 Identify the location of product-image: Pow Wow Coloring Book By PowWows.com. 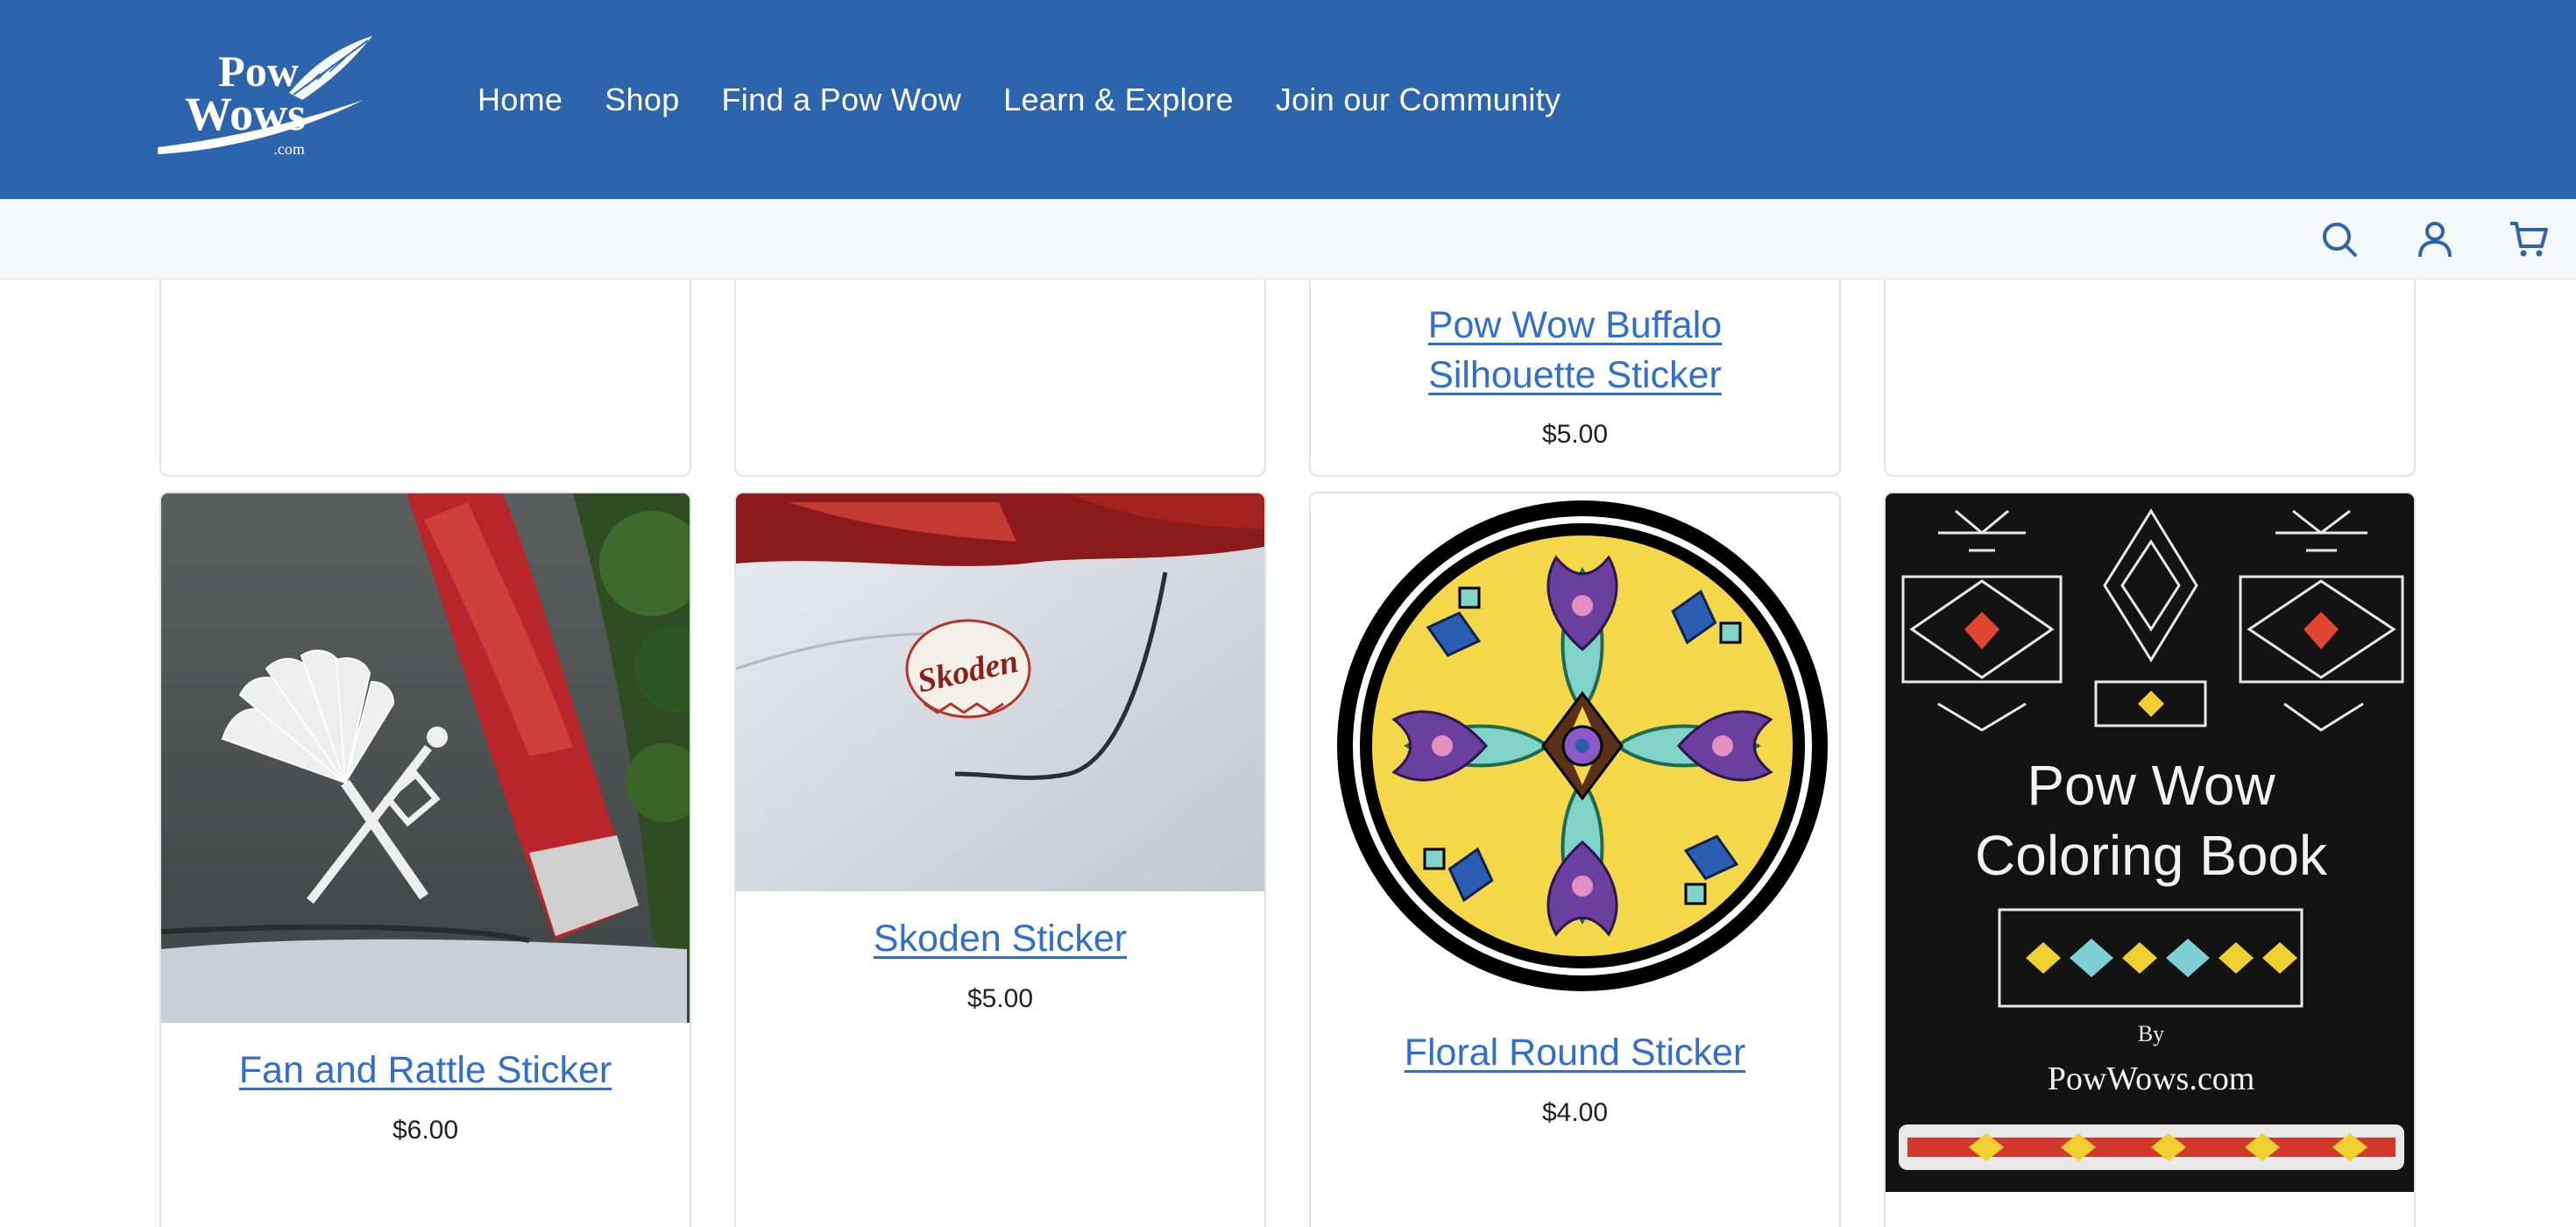
(2150, 842).